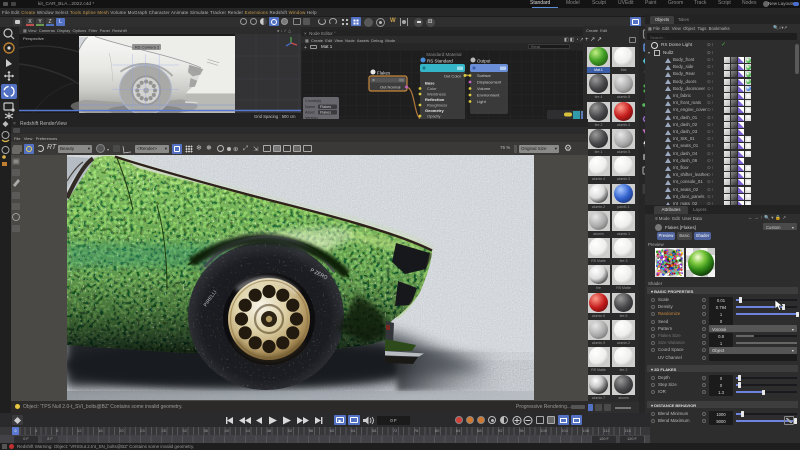 This screenshot has width=800, height=450. I want to click on svg-text: Volume, so click(484, 88).